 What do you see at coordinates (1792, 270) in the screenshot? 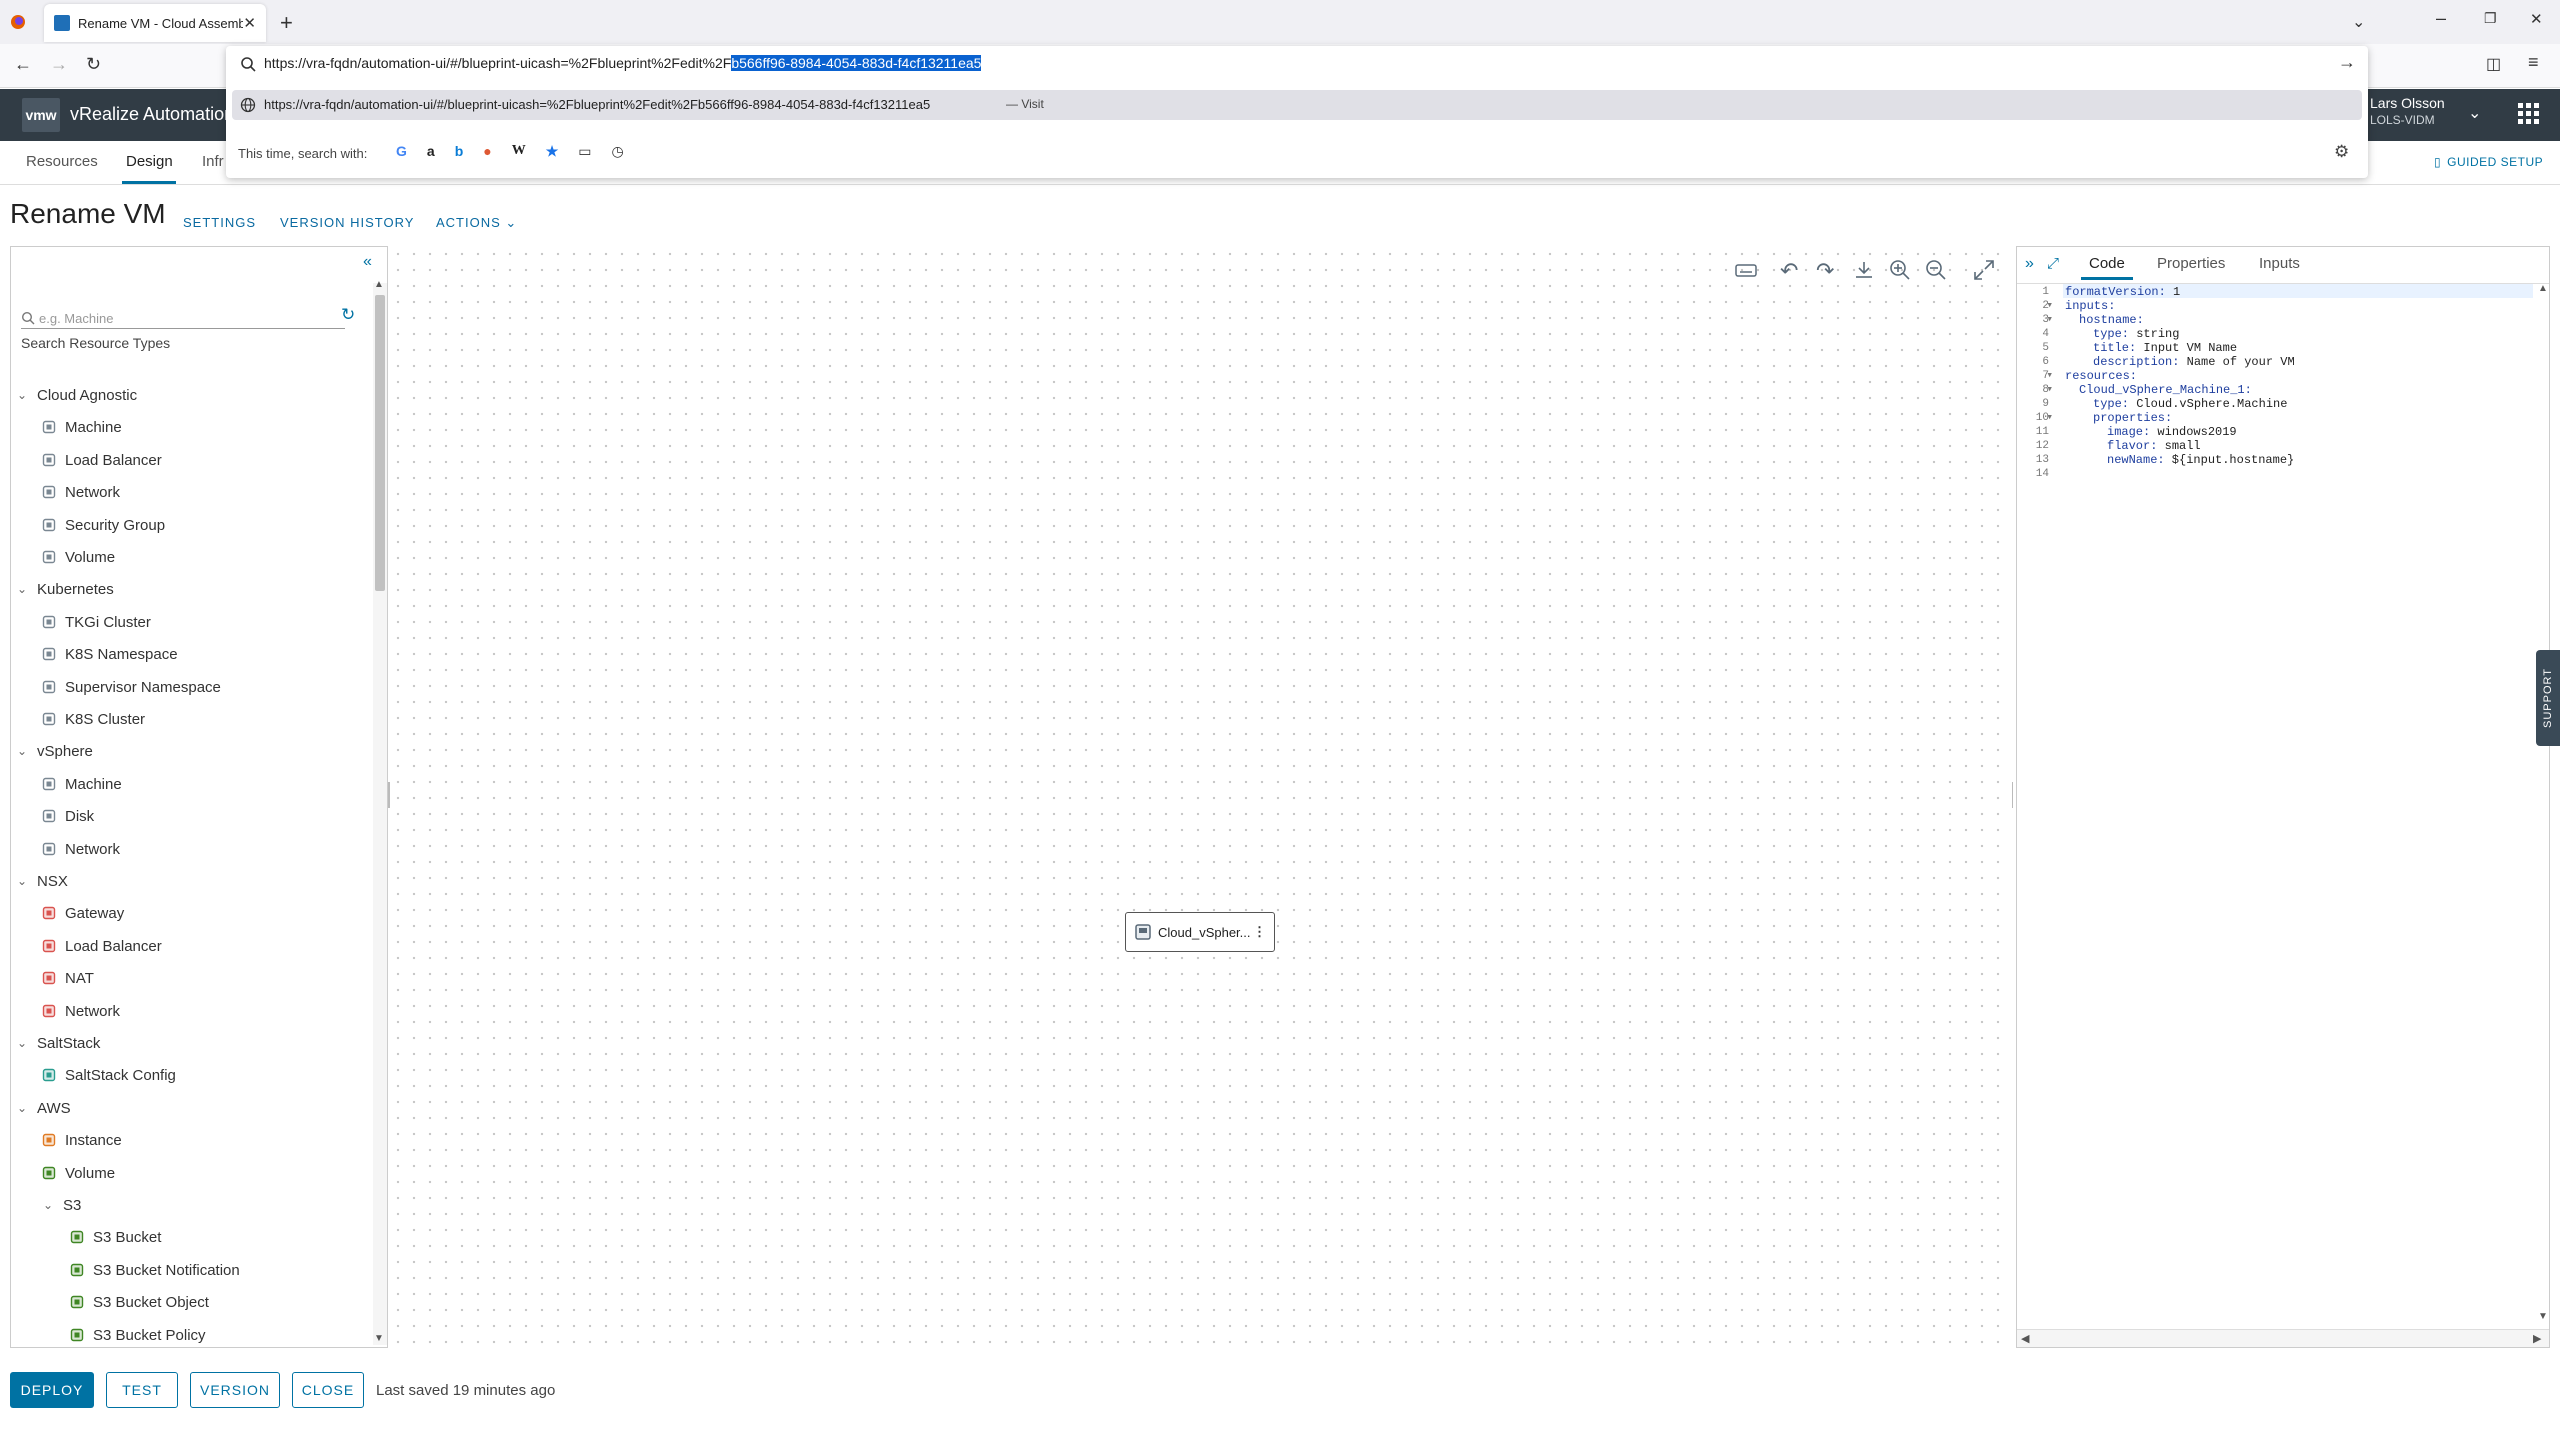
I see `undo-icon: ↶` at bounding box center [1792, 270].